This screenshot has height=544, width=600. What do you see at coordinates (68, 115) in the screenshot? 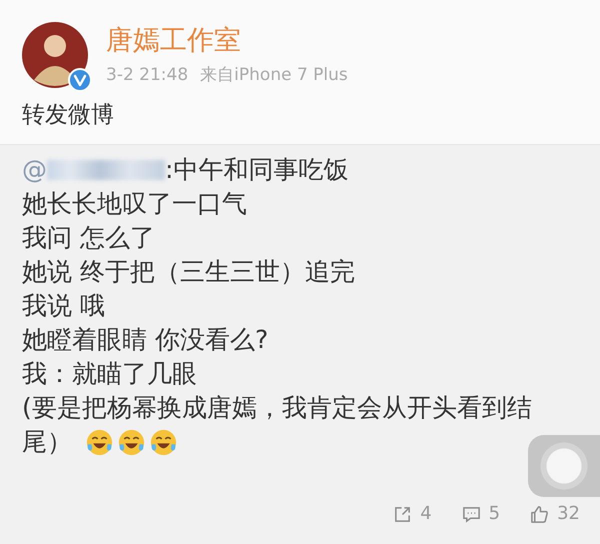
I see `post-text: 转发微博` at bounding box center [68, 115].